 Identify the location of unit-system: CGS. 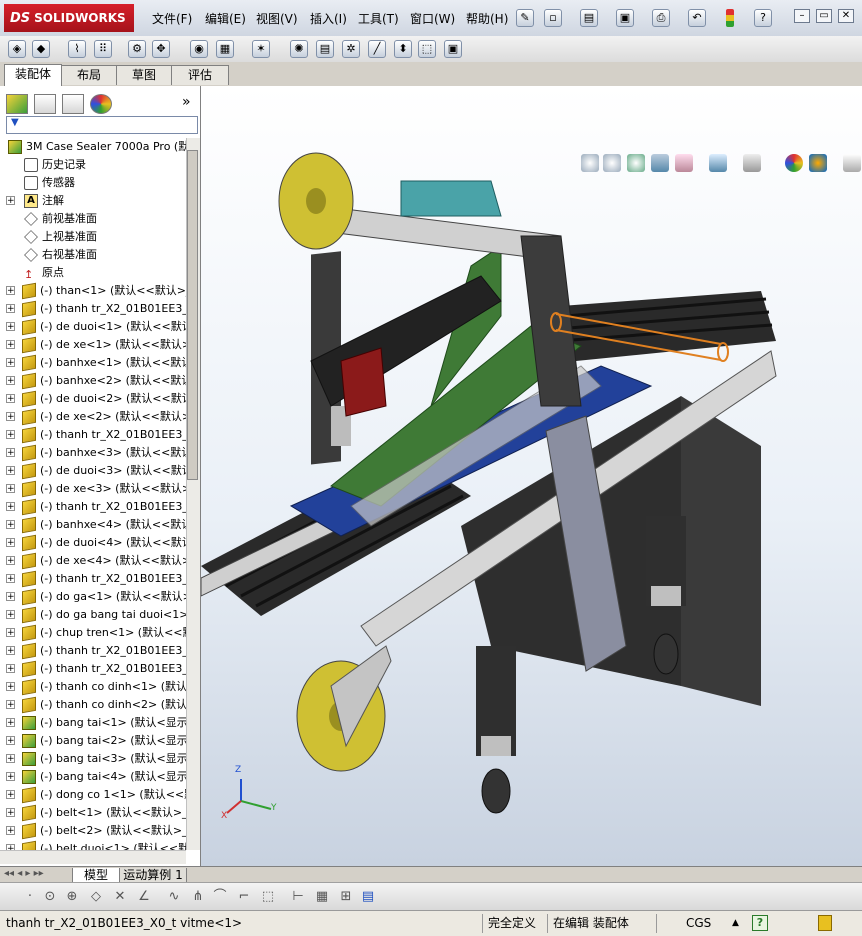
(698, 923).